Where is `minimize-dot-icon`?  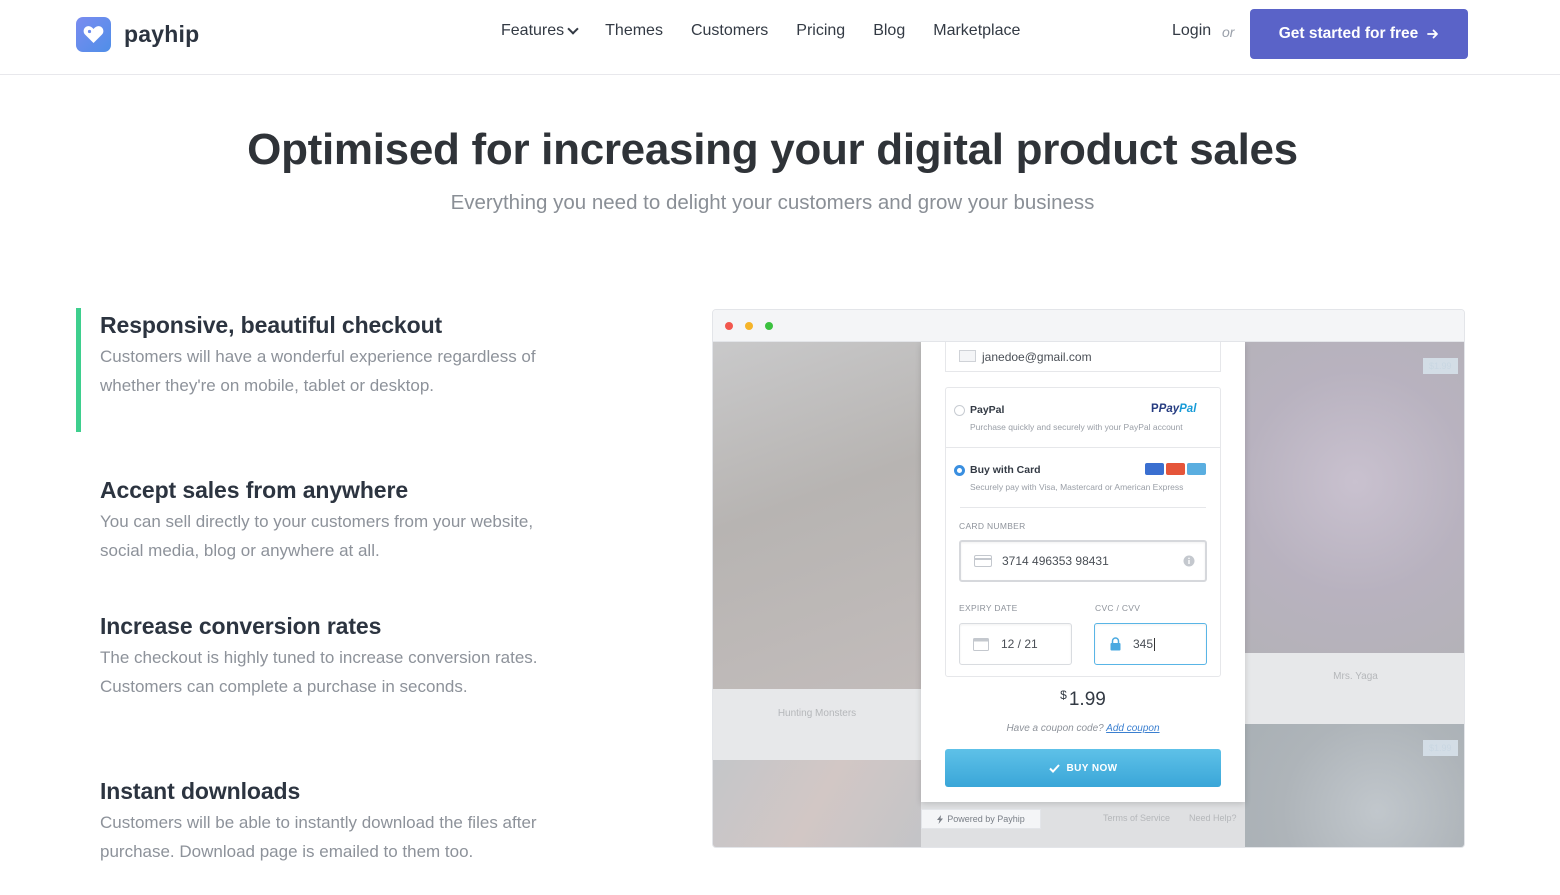
minimize-dot-icon is located at coordinates (749, 326).